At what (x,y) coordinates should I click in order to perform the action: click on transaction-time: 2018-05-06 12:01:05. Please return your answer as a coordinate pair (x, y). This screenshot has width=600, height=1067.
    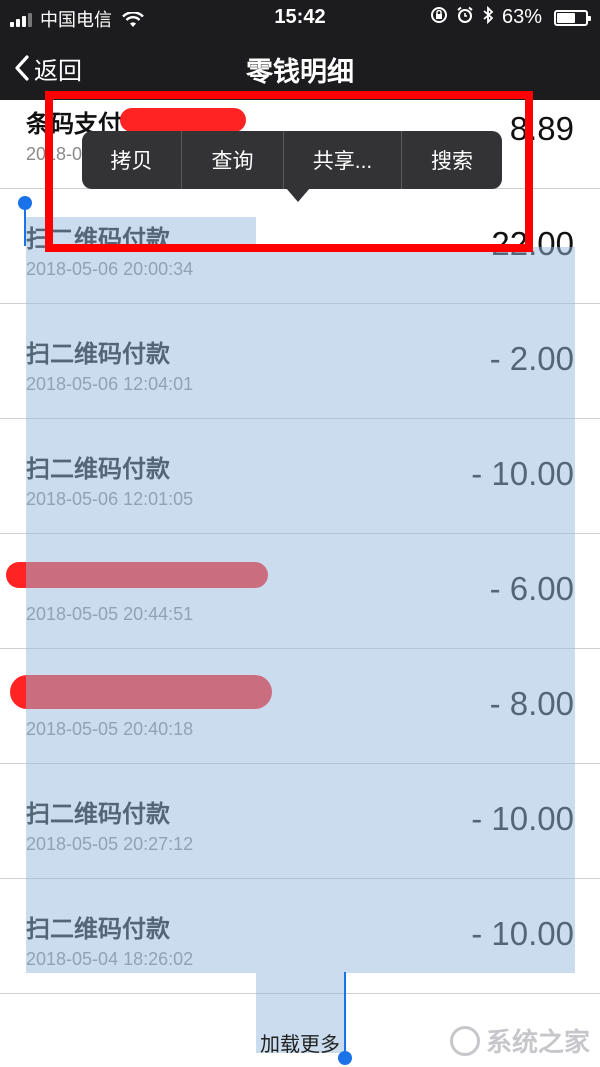
    Looking at the image, I should click on (110, 499).